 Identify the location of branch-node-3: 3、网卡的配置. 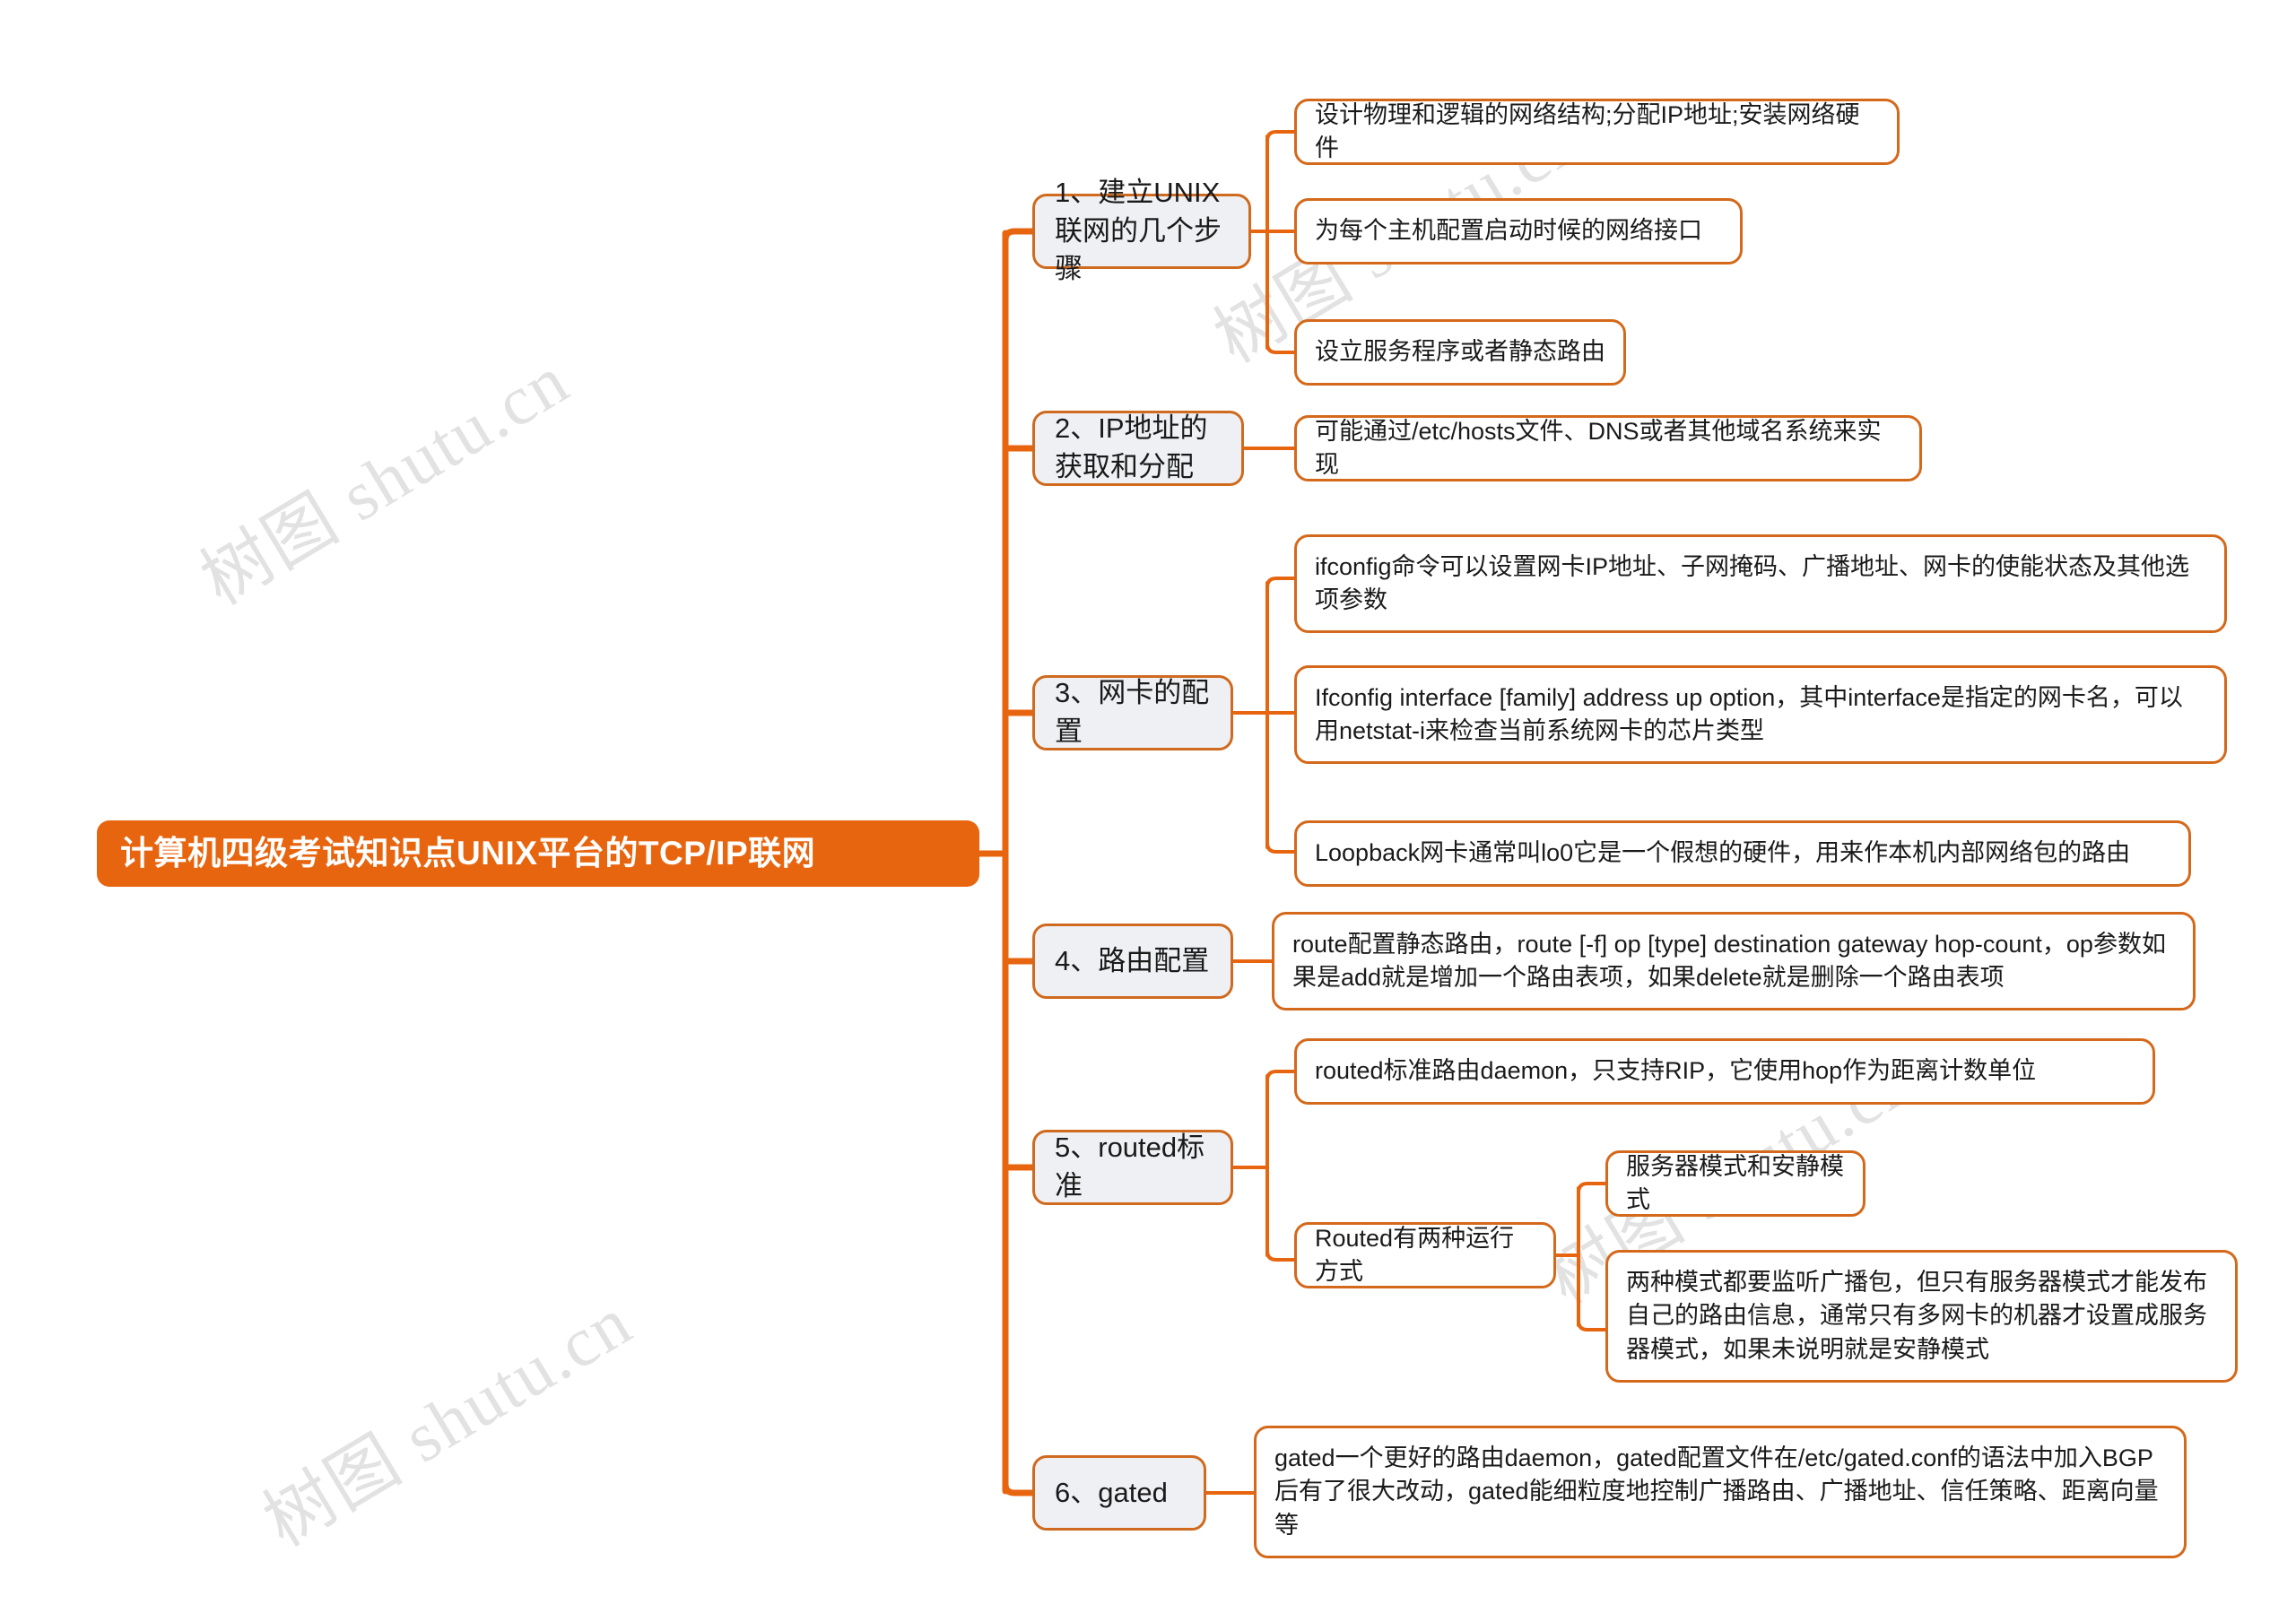
(1132, 712).